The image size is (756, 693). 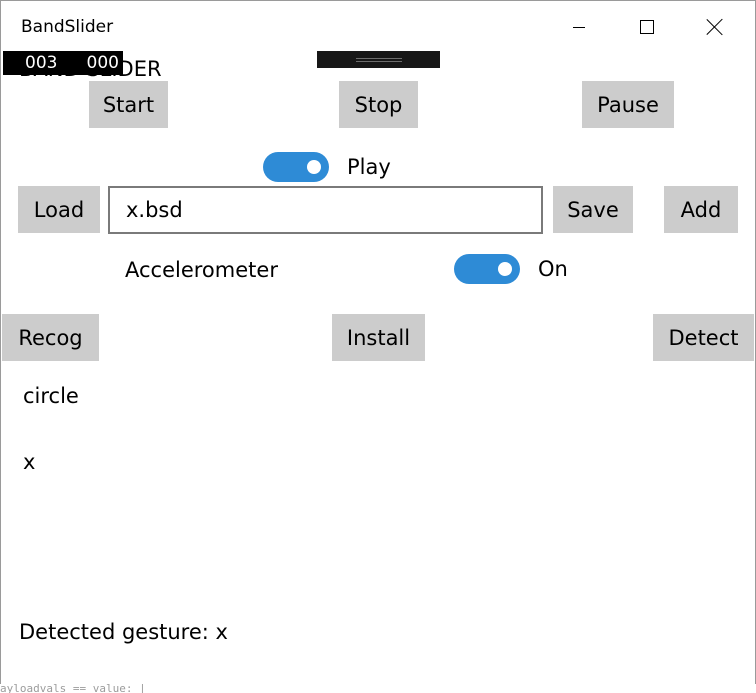 I want to click on counter-right: 000, so click(x=102, y=63).